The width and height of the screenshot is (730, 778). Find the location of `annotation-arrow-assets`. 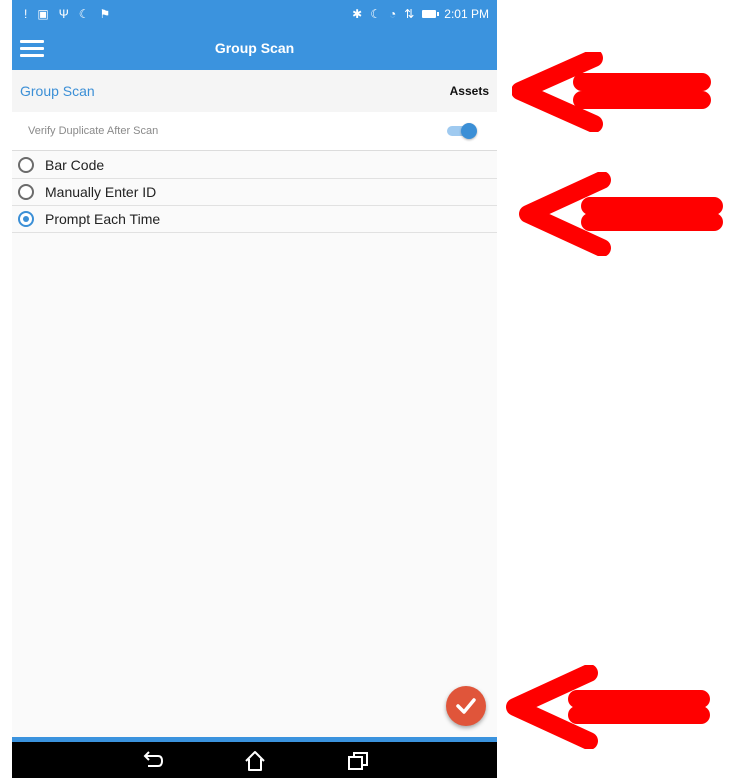

annotation-arrow-assets is located at coordinates (611, 92).